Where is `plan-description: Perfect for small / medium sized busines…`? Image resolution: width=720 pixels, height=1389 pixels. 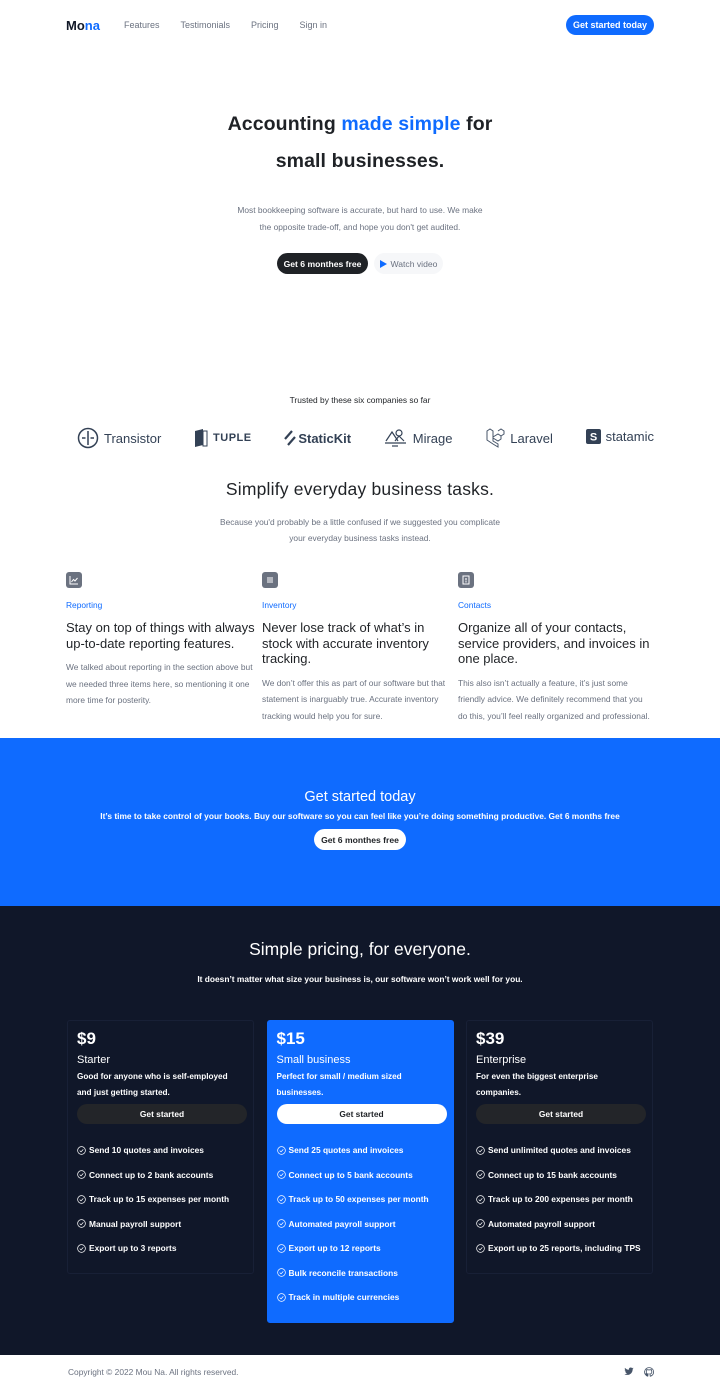
plan-description: Perfect for small / medium sized busines… is located at coordinates (339, 1084).